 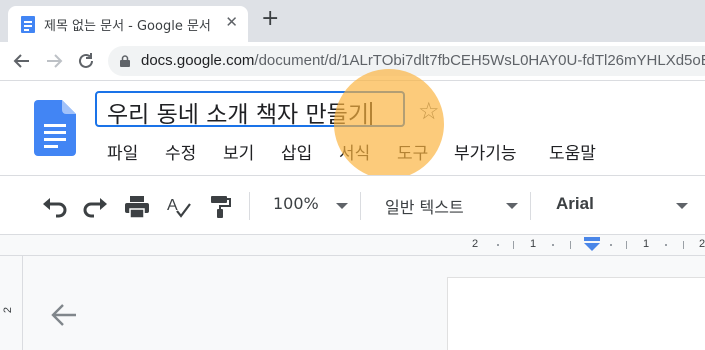 What do you see at coordinates (412, 151) in the screenshot?
I see `menu-tools: 도구` at bounding box center [412, 151].